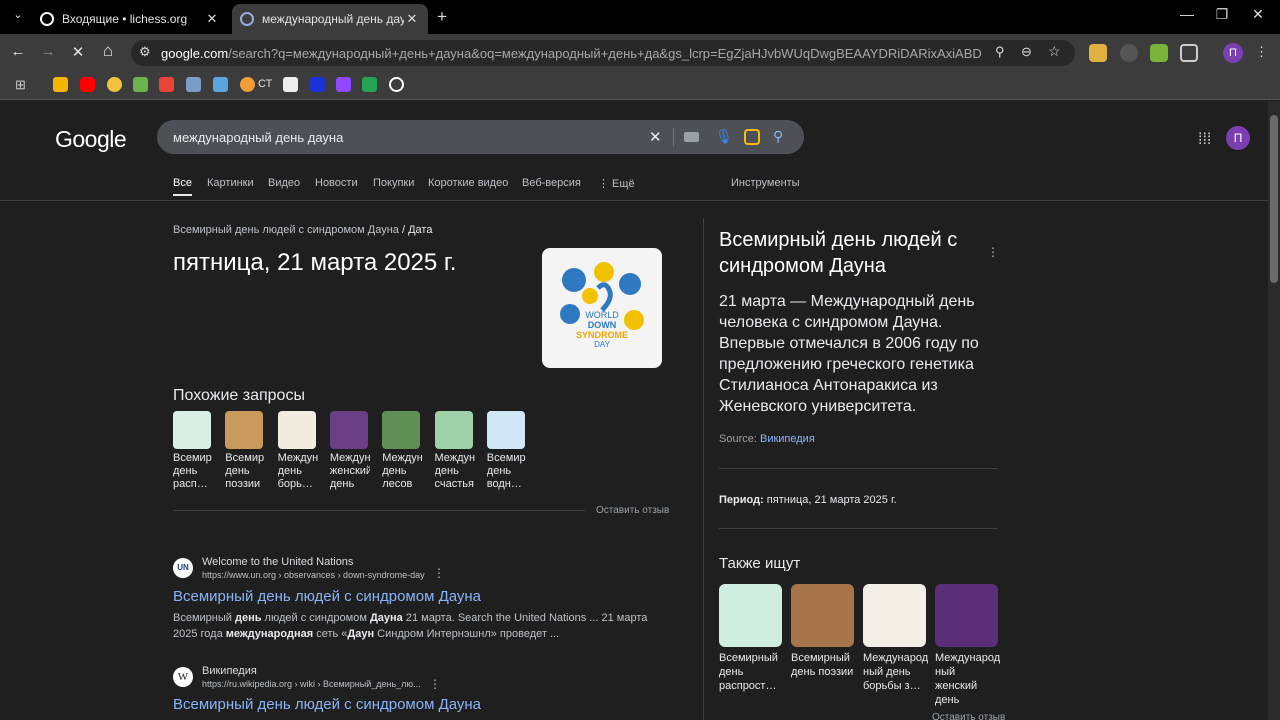 Image resolution: width=1280 pixels, height=720 pixels. What do you see at coordinates (1222, 14) in the screenshot?
I see `restore-button: ❐` at bounding box center [1222, 14].